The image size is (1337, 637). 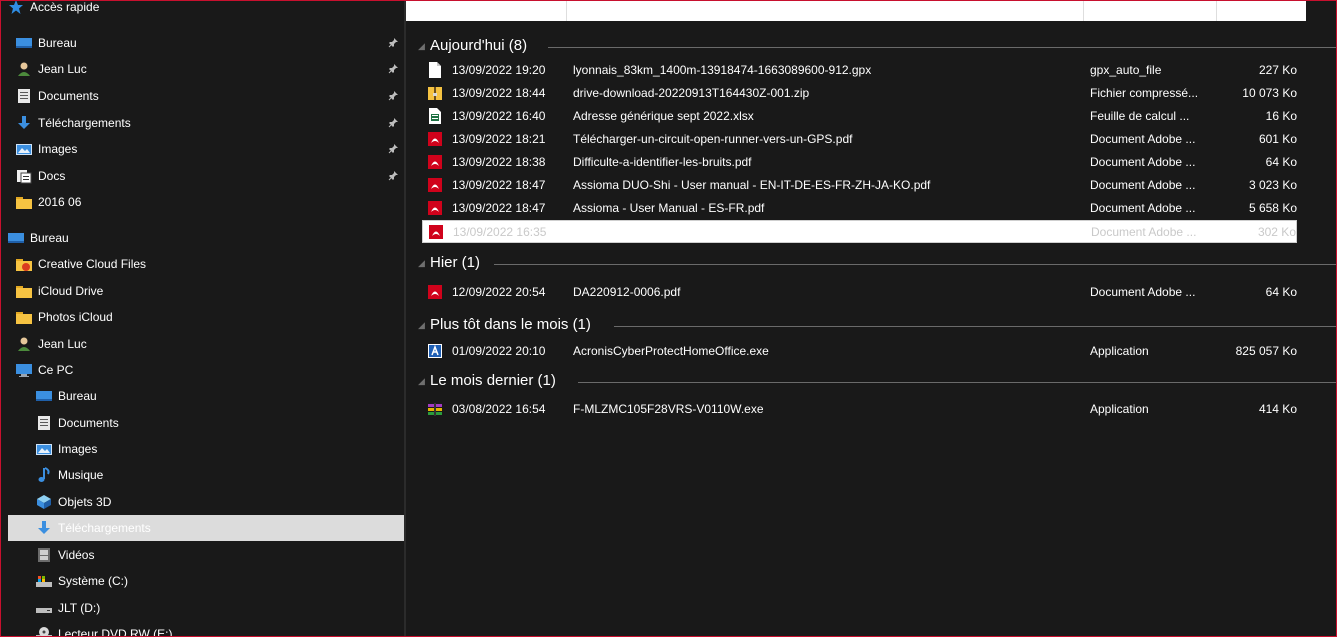 What do you see at coordinates (1272, 208) in the screenshot?
I see `file-size: 5 658 Ko` at bounding box center [1272, 208].